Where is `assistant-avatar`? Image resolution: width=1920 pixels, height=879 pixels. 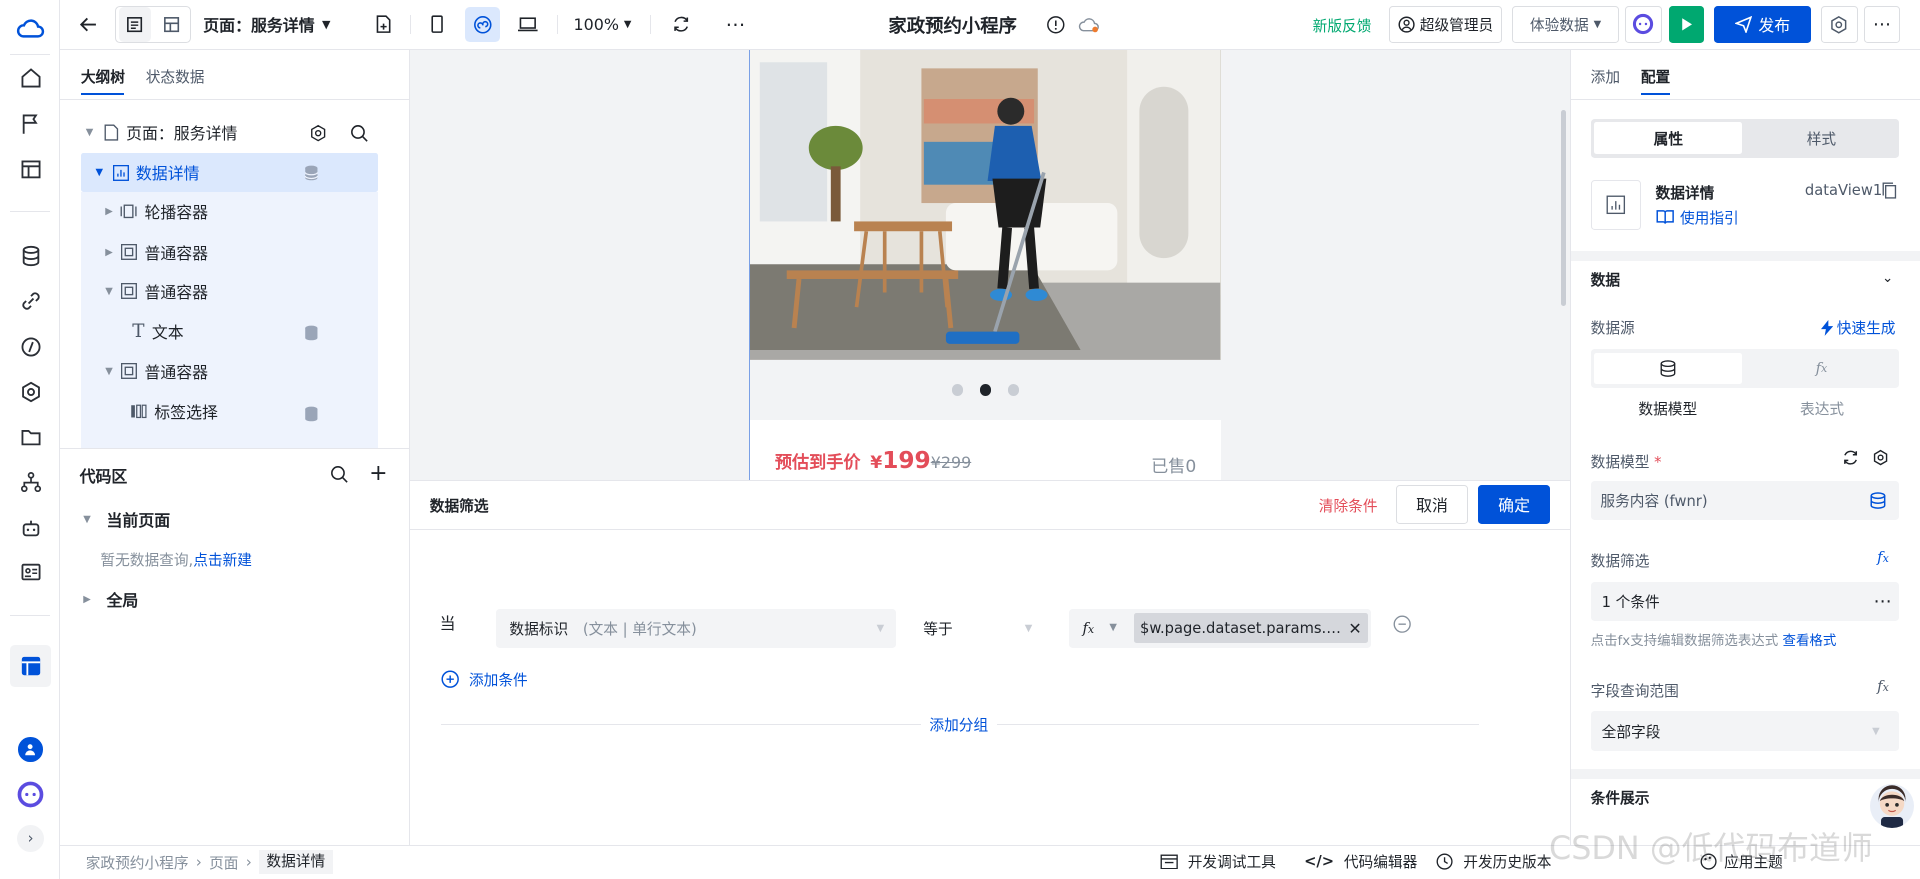
assistant-avatar is located at coordinates (1891, 805).